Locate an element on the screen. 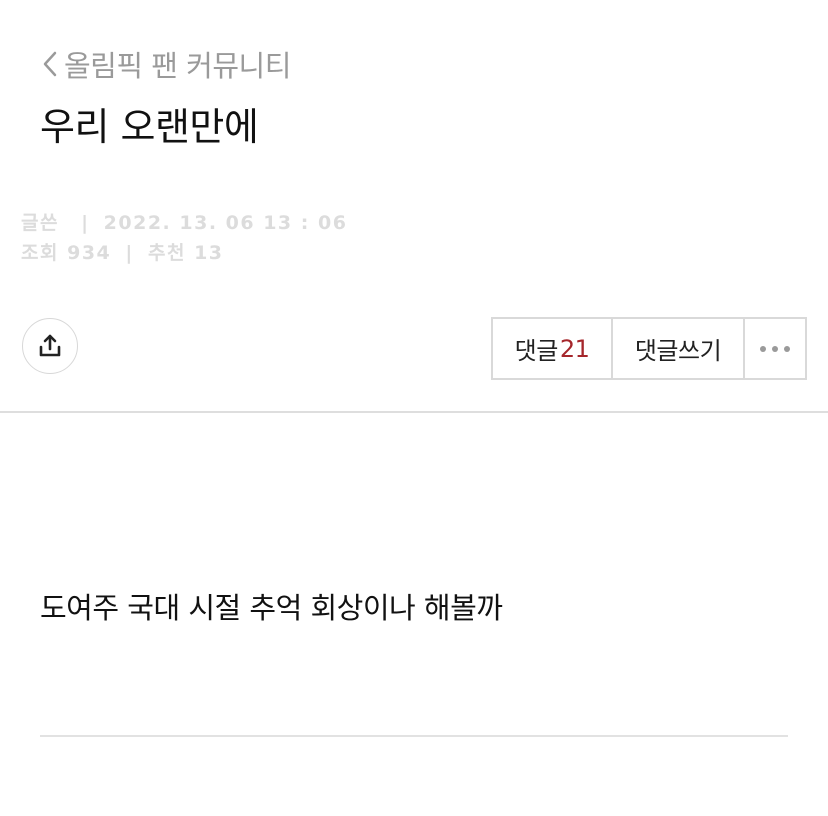 This screenshot has width=828, height=816. post-body: 도여주 국대 시절 추억 회상이나 해볼까 is located at coordinates (271, 608).